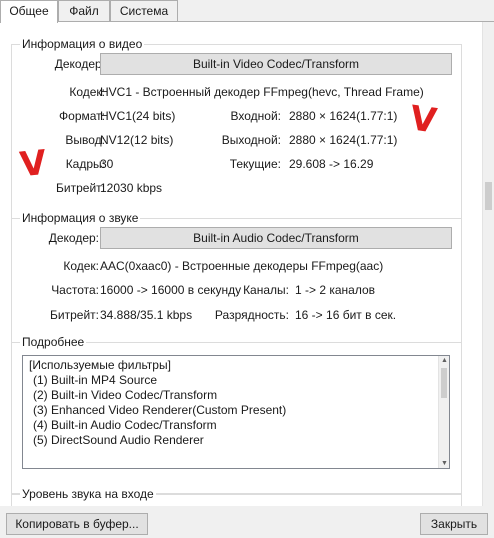  Describe the element at coordinates (454, 524) in the screenshot. I see `close-button: Закрыть` at that location.